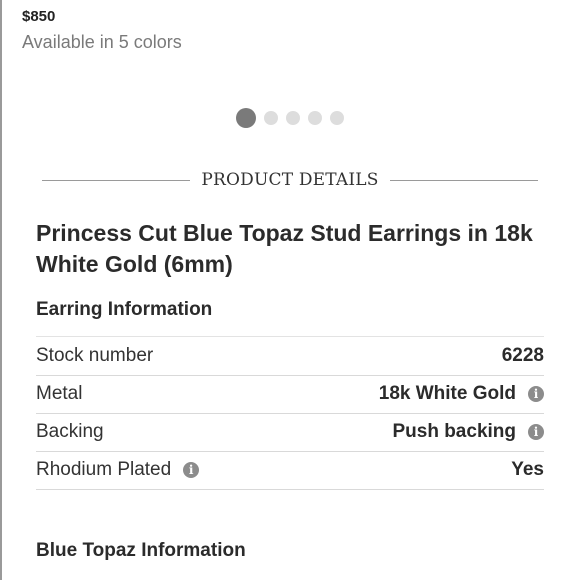  I want to click on spec-value-text: 18k White Gold, so click(447, 393).